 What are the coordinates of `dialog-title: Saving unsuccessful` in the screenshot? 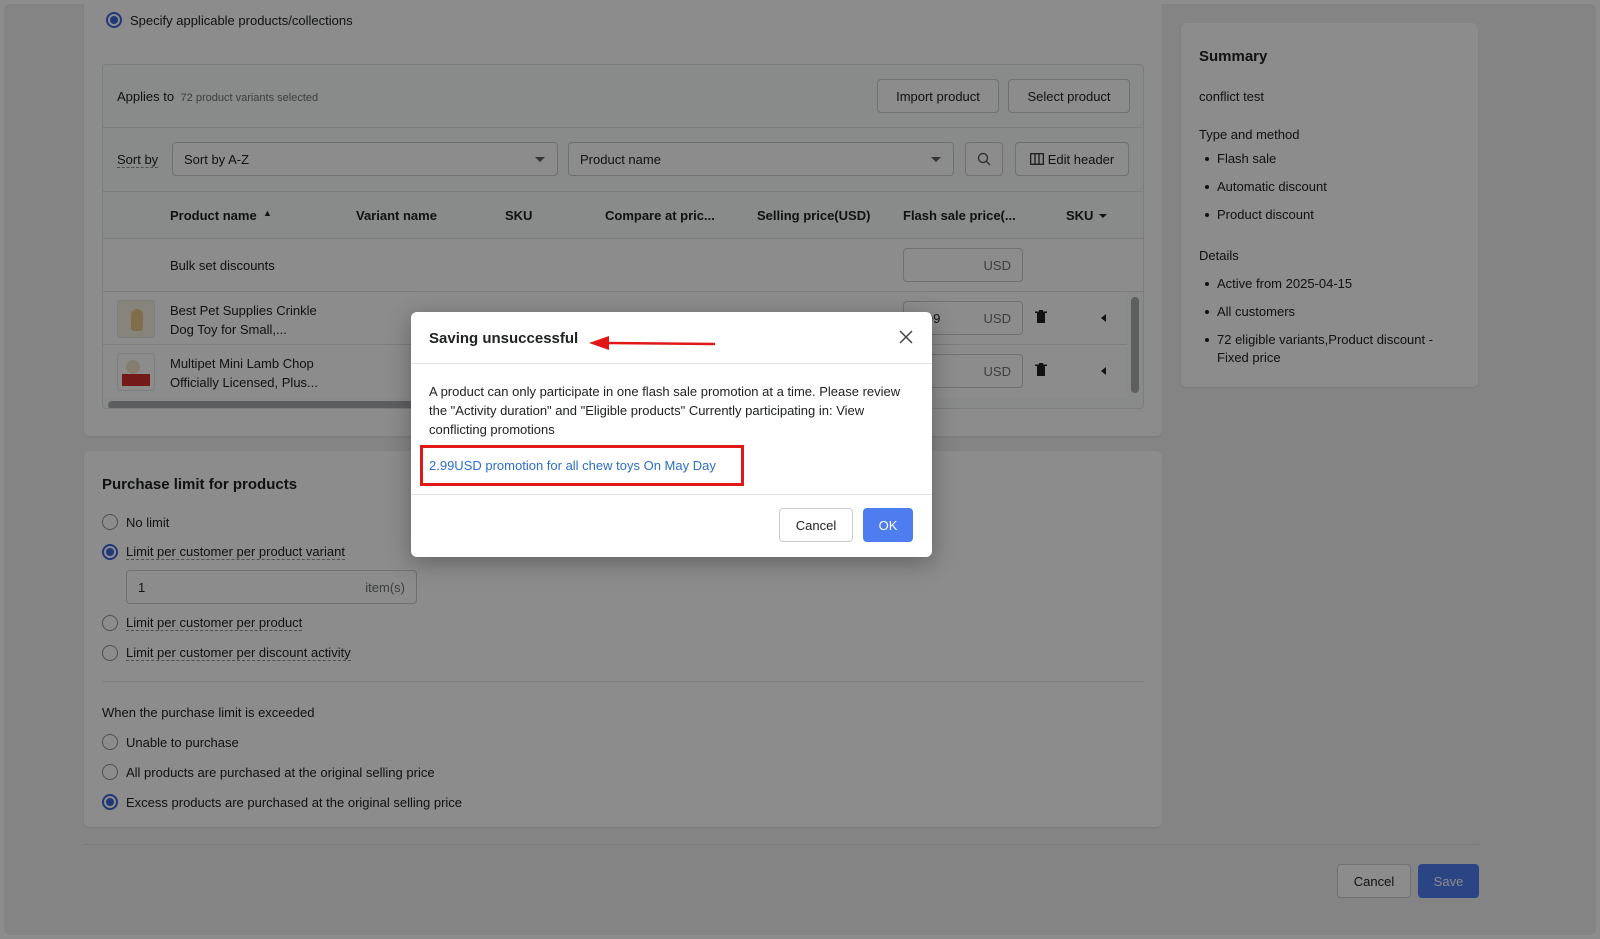 It's located at (504, 338).